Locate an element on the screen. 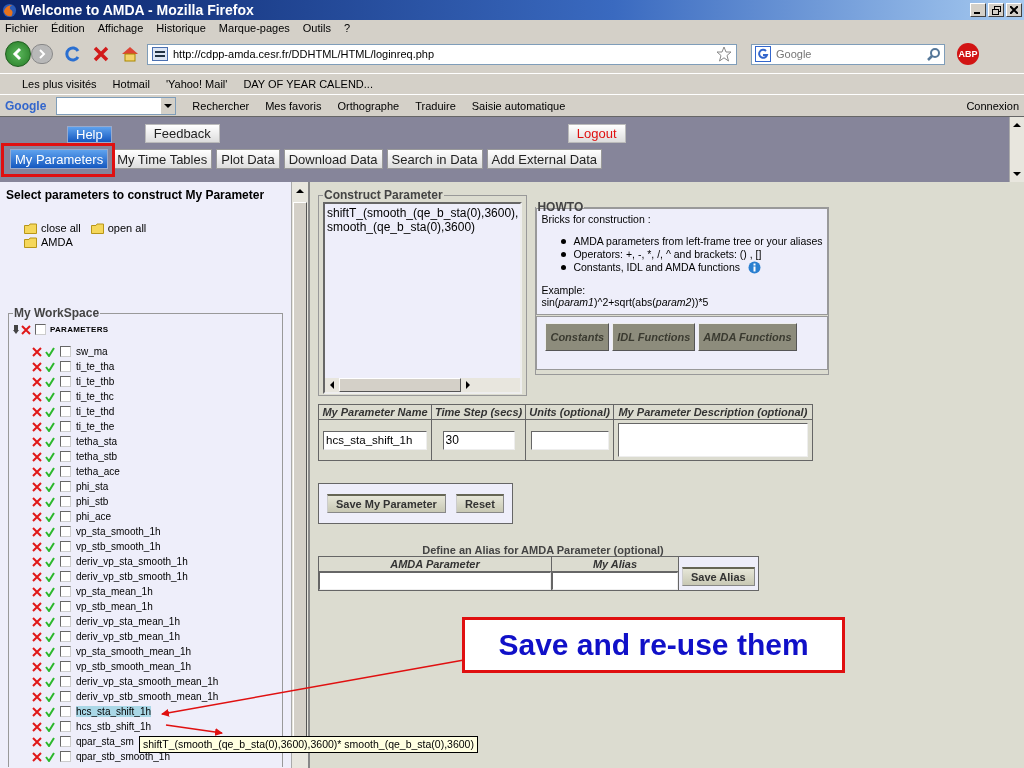  tab: Add External Data is located at coordinates (544, 159).